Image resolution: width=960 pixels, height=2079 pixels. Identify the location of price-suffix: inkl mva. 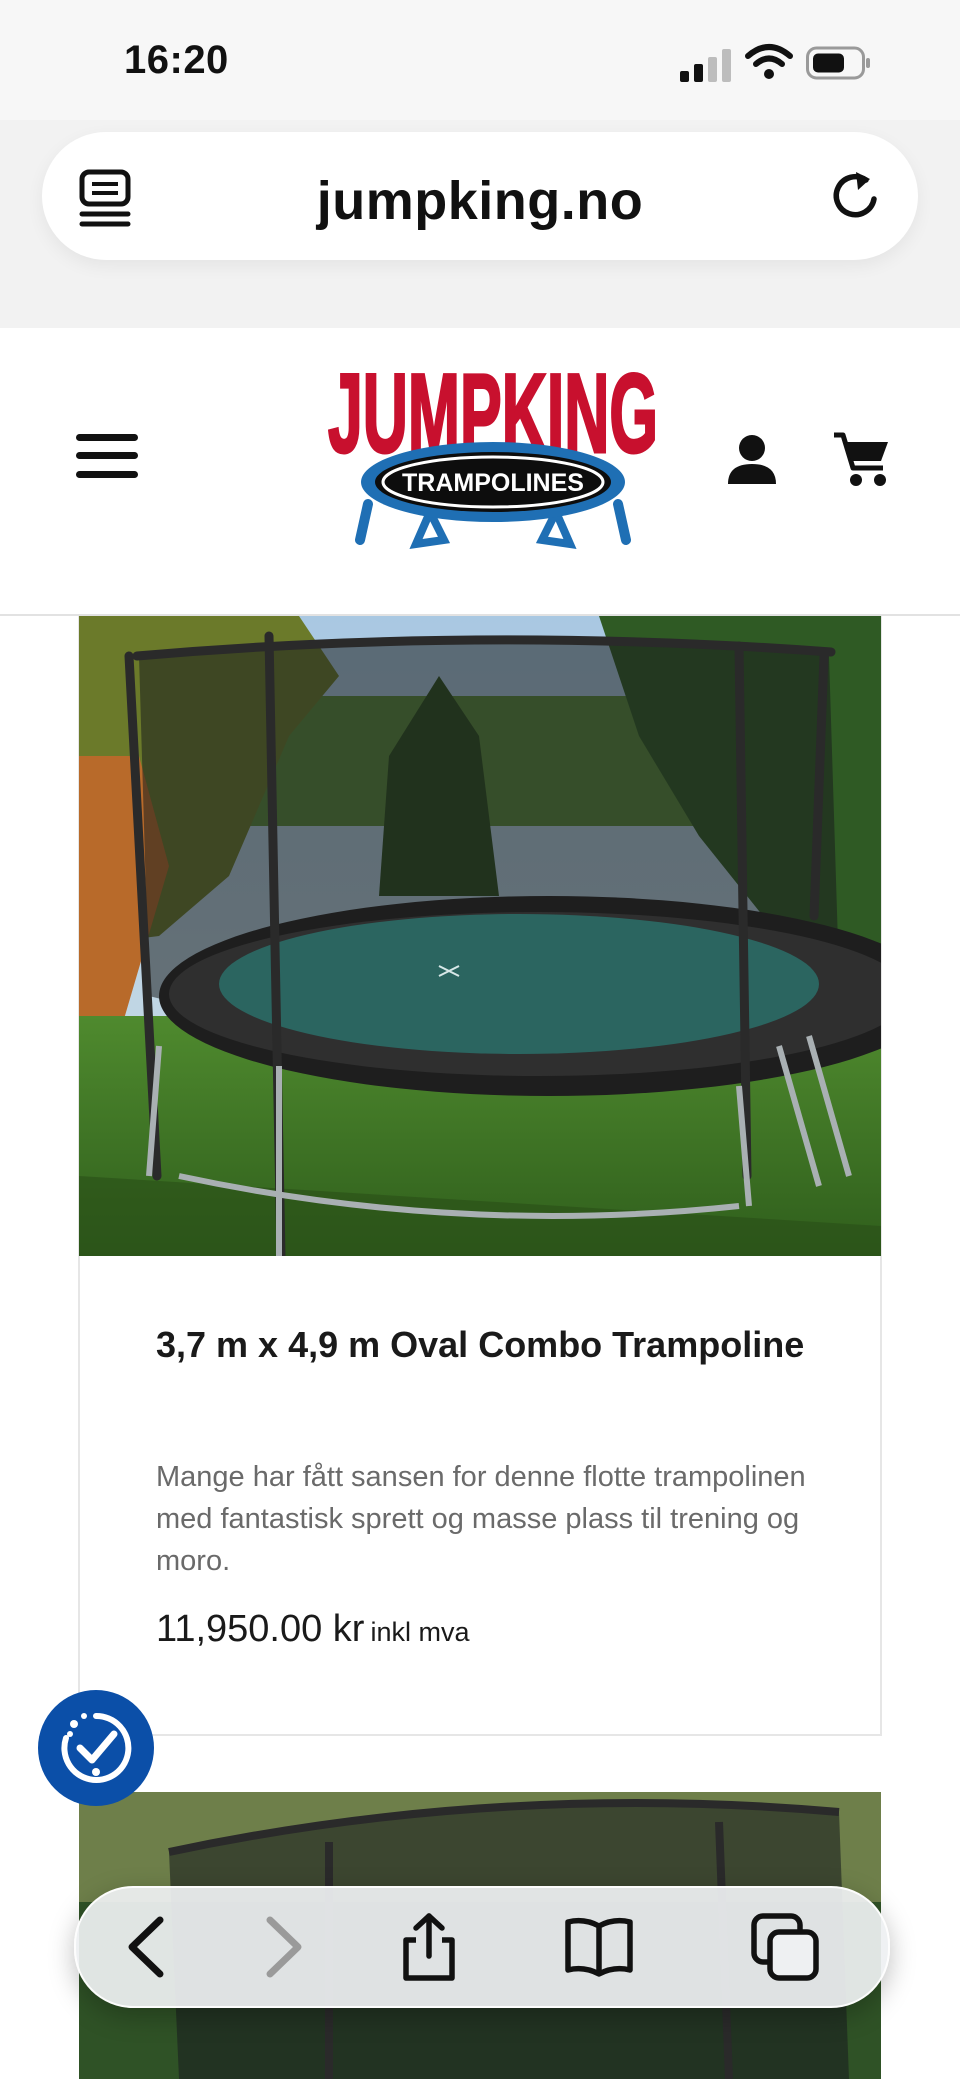
(420, 1632).